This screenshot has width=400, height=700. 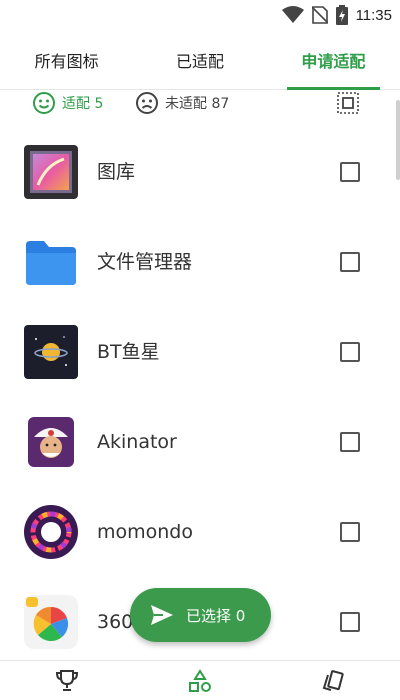 What do you see at coordinates (83, 104) in the screenshot?
I see `adapted-label: 适配 5` at bounding box center [83, 104].